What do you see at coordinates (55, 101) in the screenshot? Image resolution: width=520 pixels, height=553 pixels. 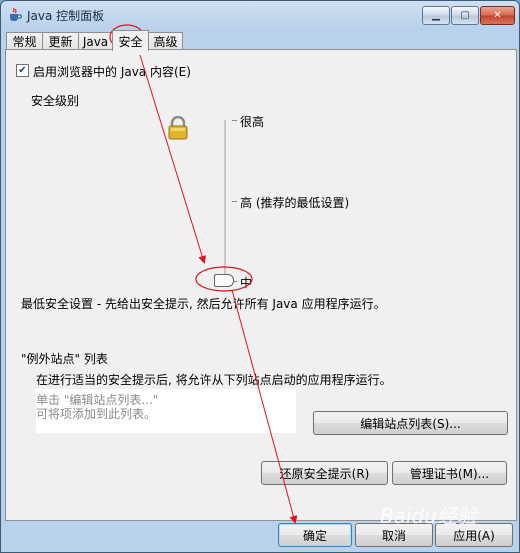 I see `security-level-heading: 安全级别` at bounding box center [55, 101].